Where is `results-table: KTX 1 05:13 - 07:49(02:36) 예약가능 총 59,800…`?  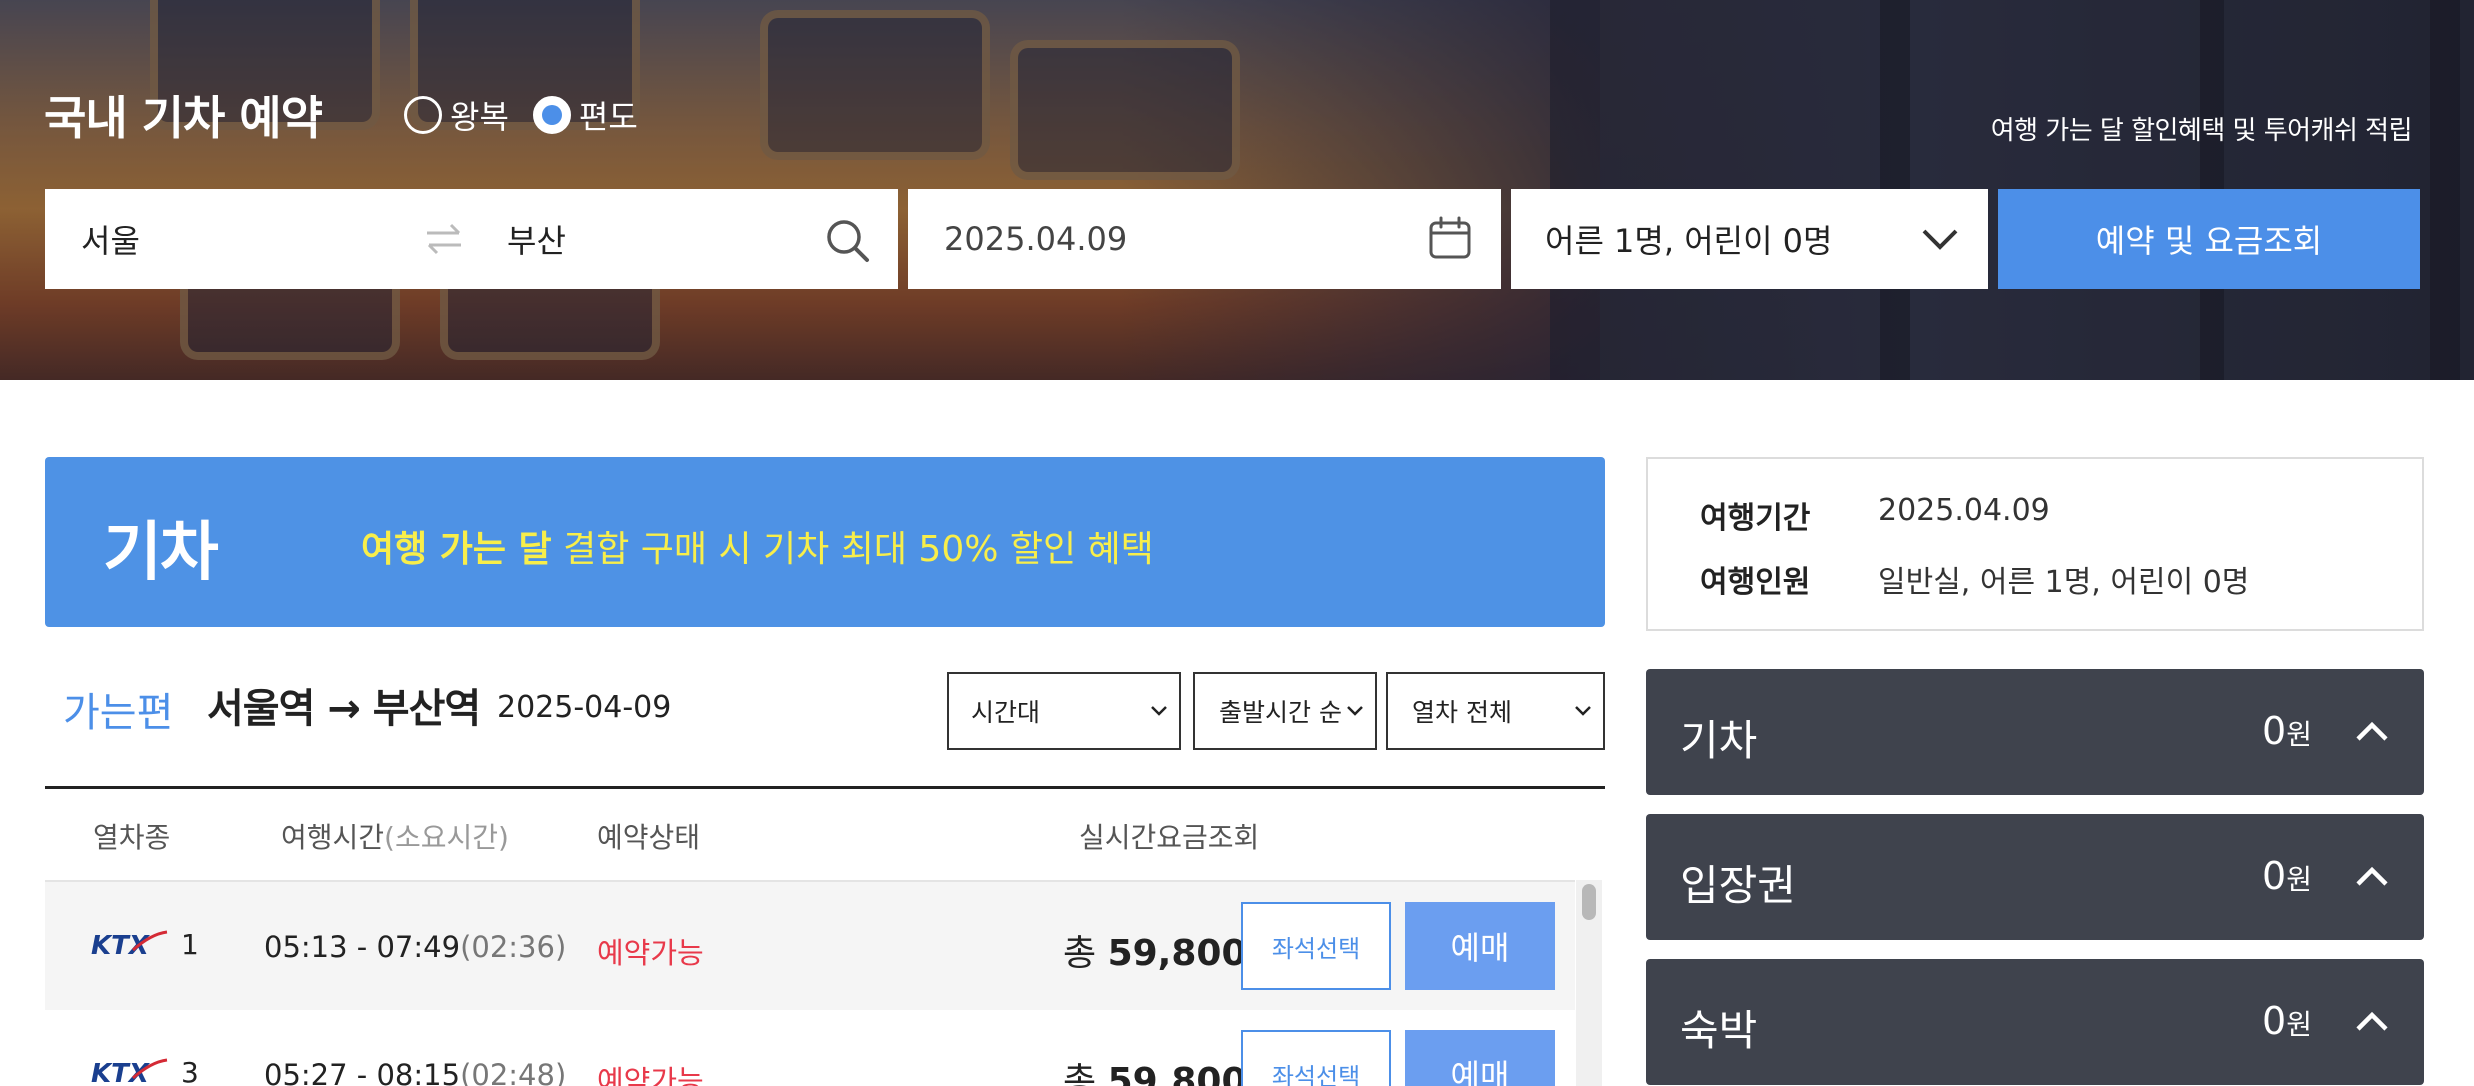 results-table: KTX 1 05:13 - 07:49(02:36) 예약가능 총 59,800… is located at coordinates (810, 983).